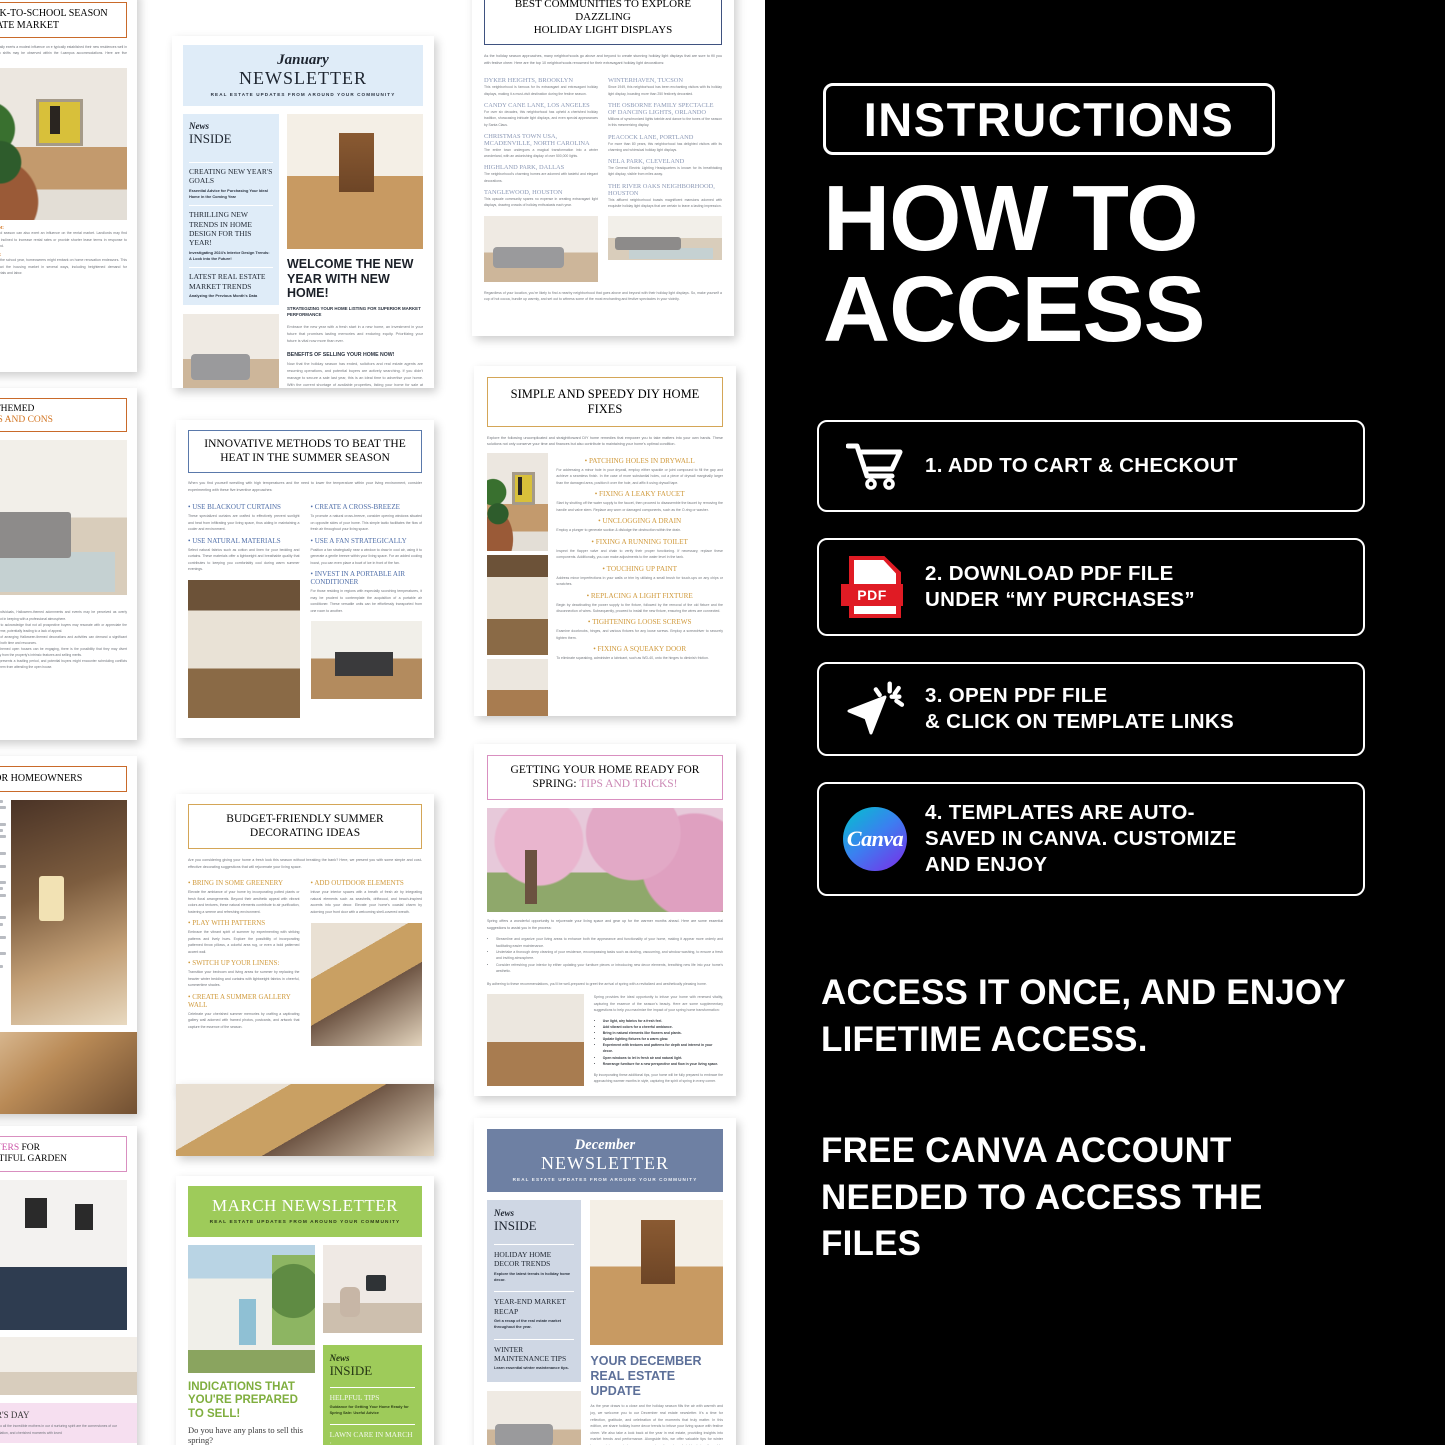 The image size is (1445, 1445). I want to click on sp-title-2b: TIPS AND TRICKS!, so click(628, 783).